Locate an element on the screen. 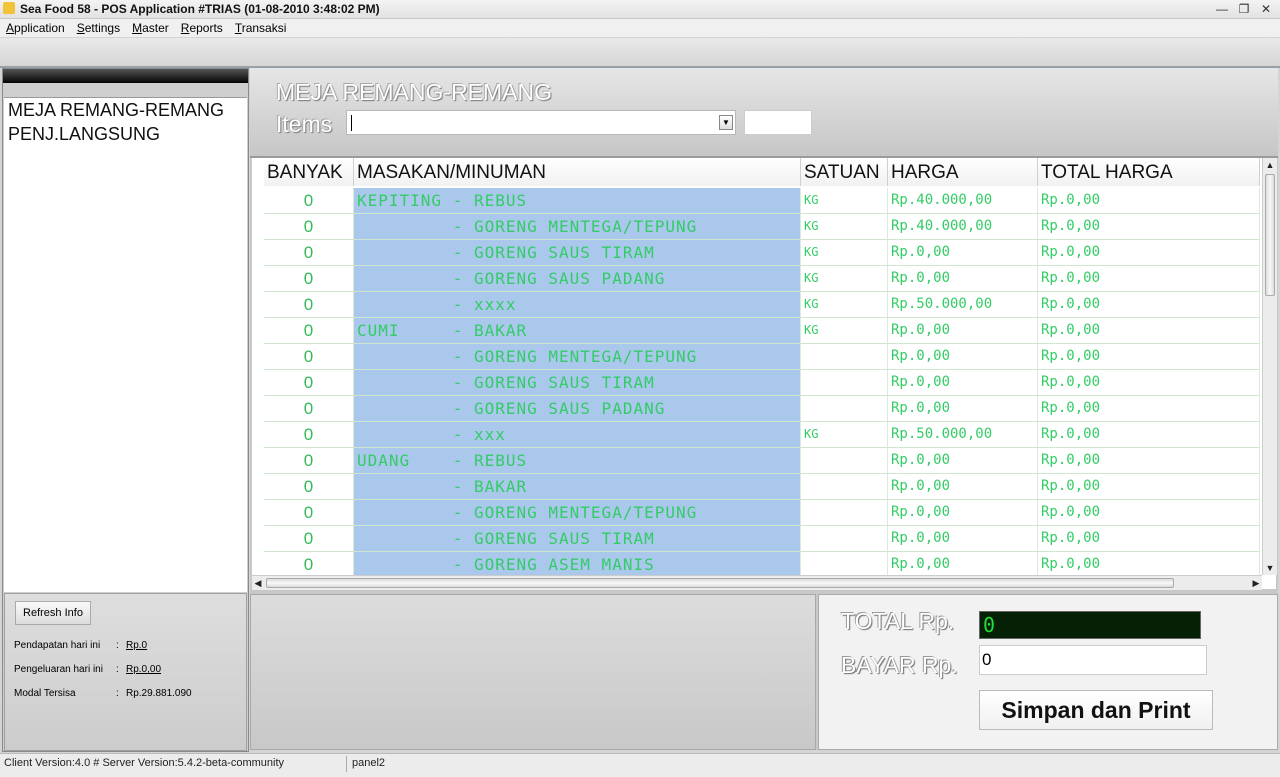 Image resolution: width=1280 pixels, height=777 pixels. table-row: 0 - GORENG SAUS PADANG KG Rp.0,00 Rp.0,00 is located at coordinates (762, 279).